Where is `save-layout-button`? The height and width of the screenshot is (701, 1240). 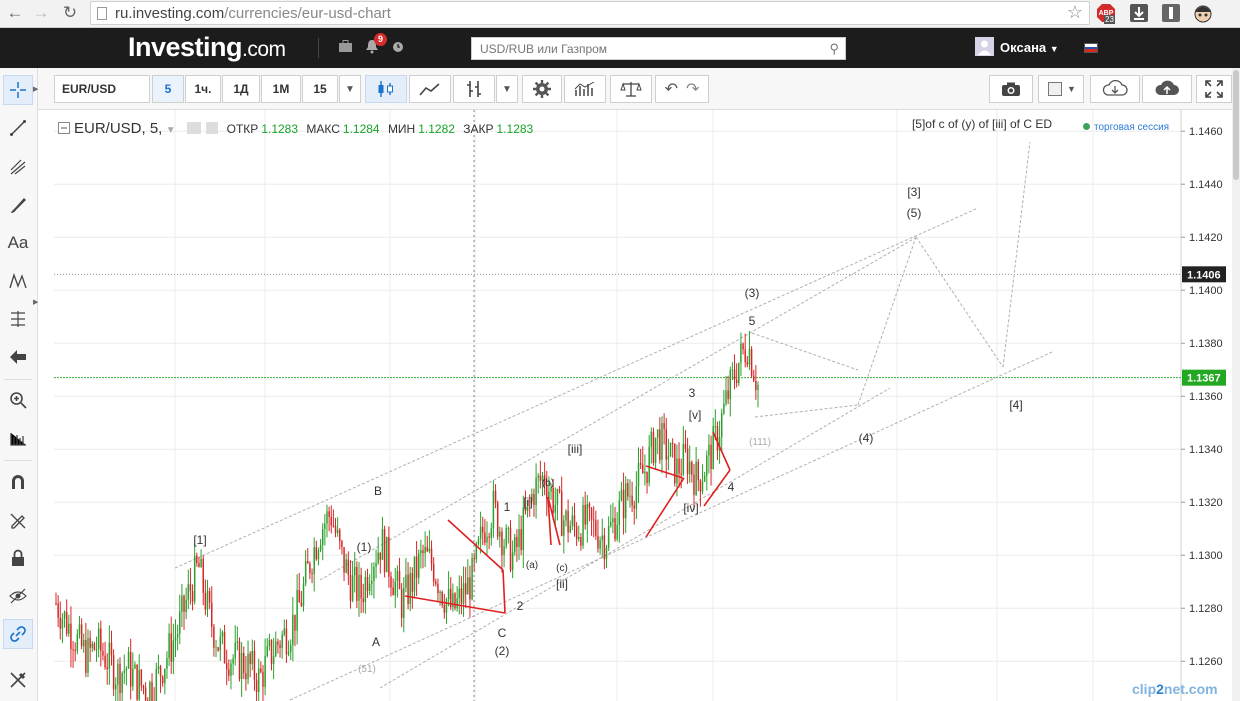
save-layout-button is located at coordinates (1167, 89).